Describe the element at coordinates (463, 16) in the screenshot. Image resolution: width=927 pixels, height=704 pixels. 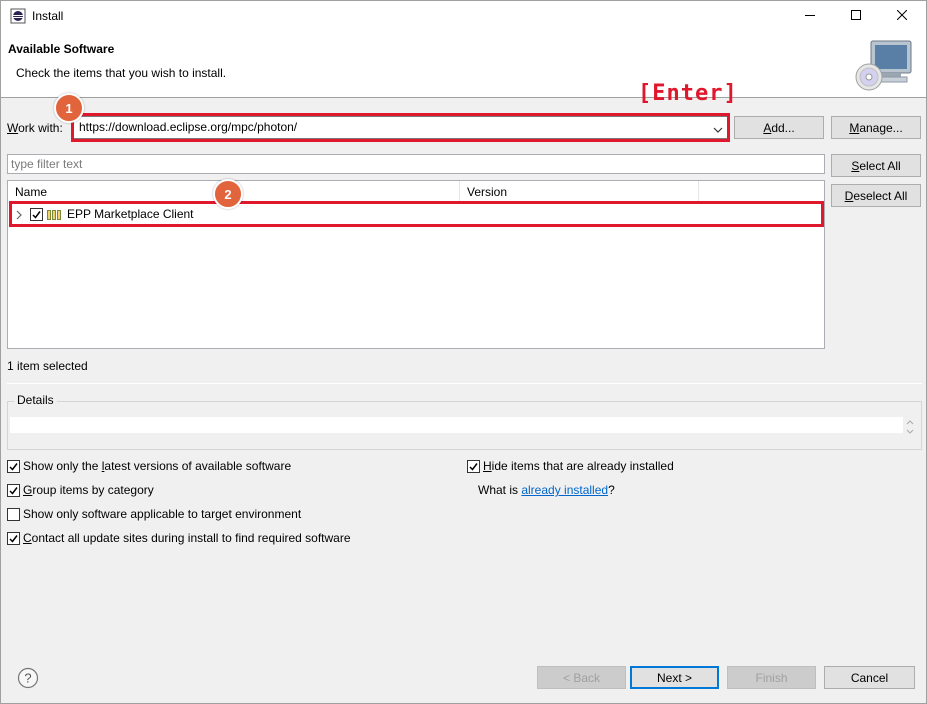
I see `title-bar: Install` at that location.